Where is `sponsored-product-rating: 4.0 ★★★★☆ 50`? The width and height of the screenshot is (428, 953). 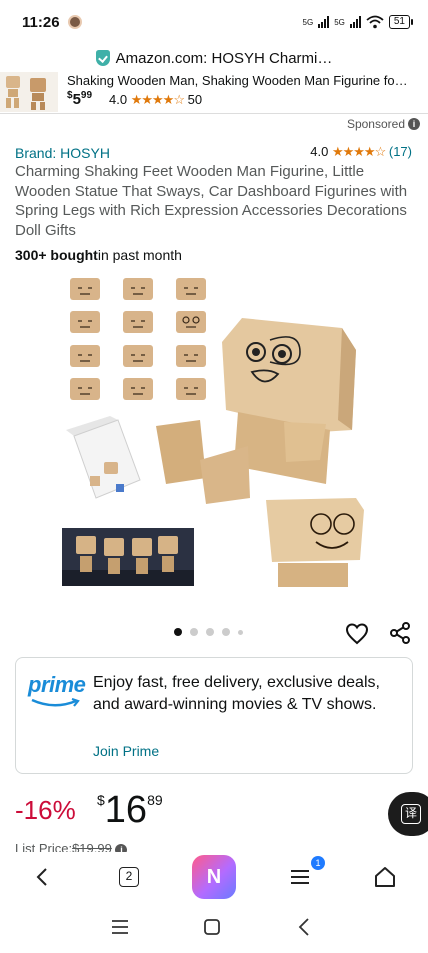 sponsored-product-rating: 4.0 ★★★★☆ 50 is located at coordinates (155, 100).